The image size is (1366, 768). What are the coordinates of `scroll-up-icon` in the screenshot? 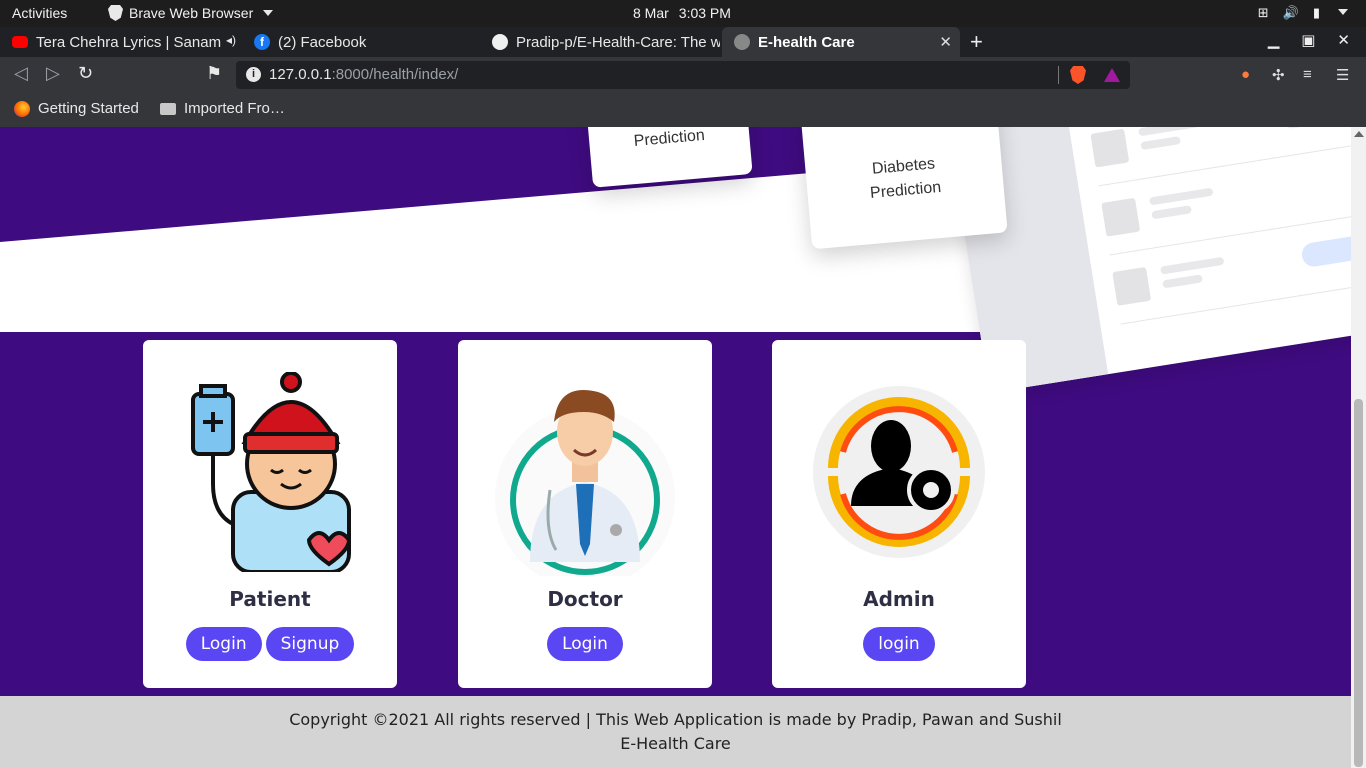 It's located at (1359, 134).